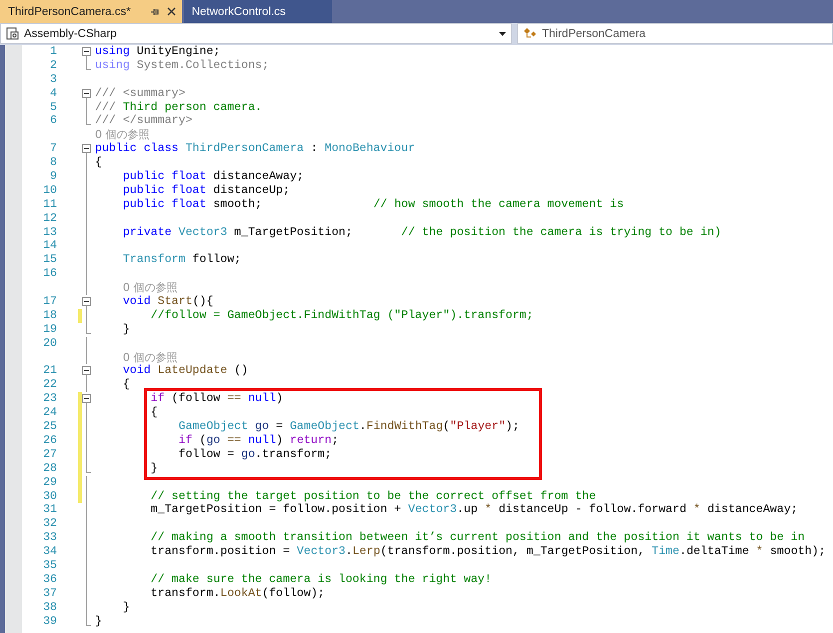 This screenshot has width=833, height=633. I want to click on line-number: 1, so click(53, 51).